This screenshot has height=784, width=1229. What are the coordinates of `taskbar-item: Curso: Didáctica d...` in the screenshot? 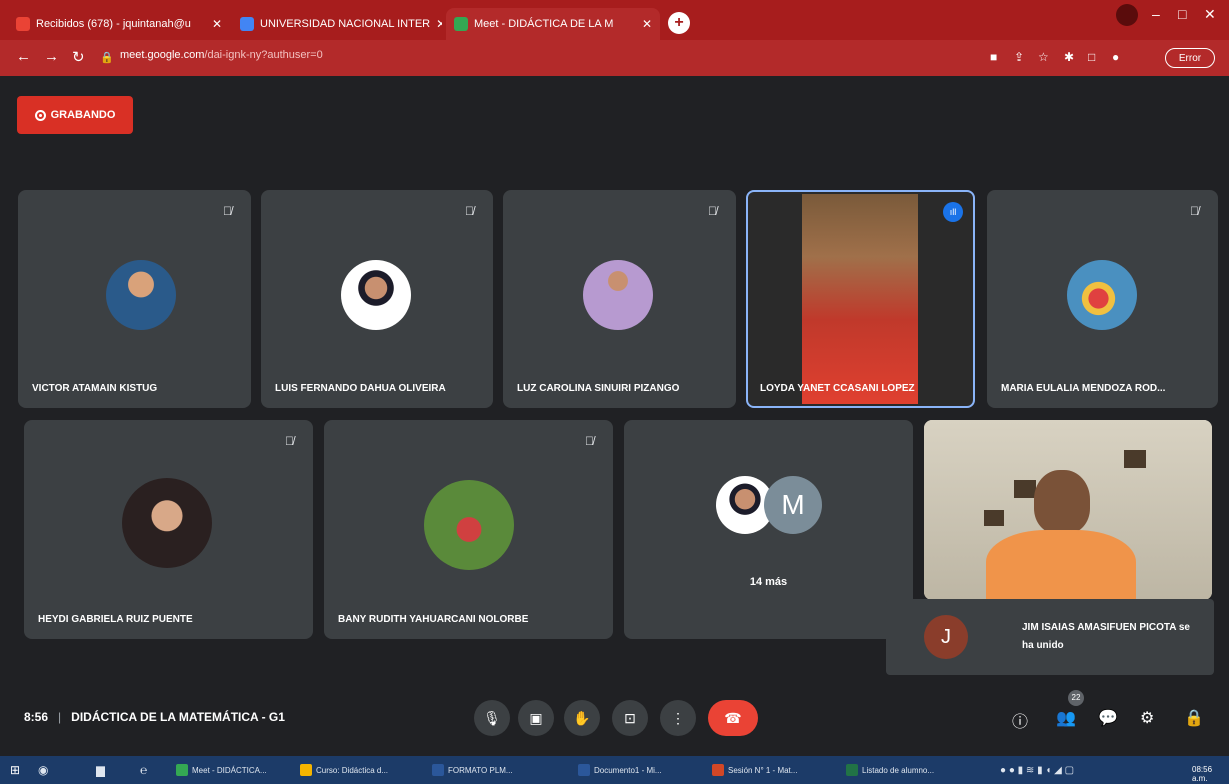 It's located at (360, 770).